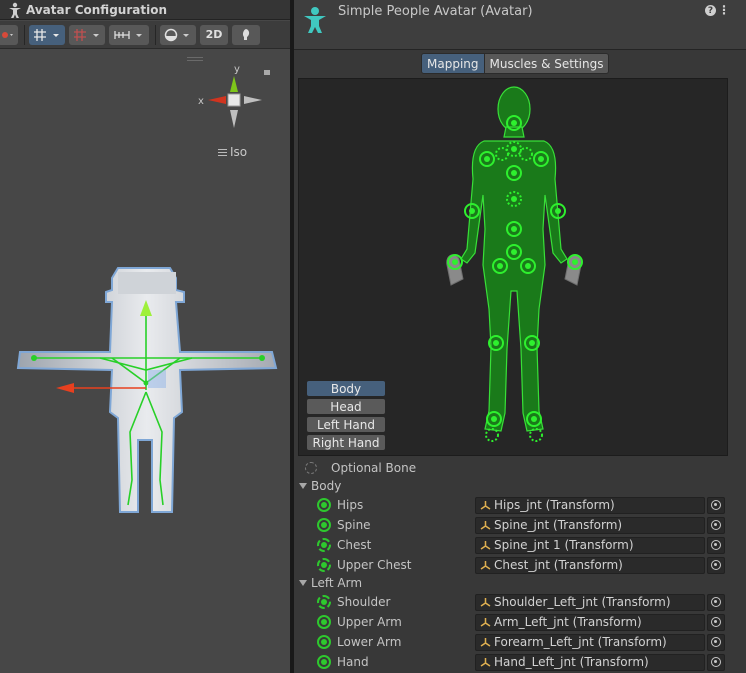 This screenshot has height=673, width=746. What do you see at coordinates (520, 468) in the screenshot?
I see `optional-bone-legend: Optional Bone` at bounding box center [520, 468].